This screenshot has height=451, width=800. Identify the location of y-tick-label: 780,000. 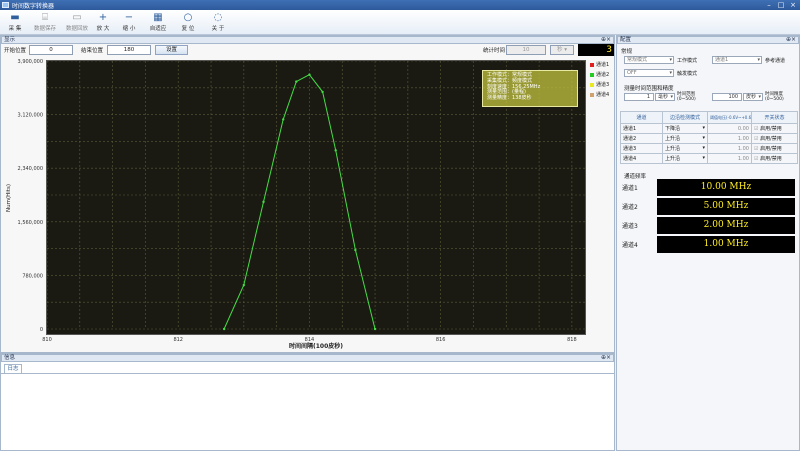
(32, 276).